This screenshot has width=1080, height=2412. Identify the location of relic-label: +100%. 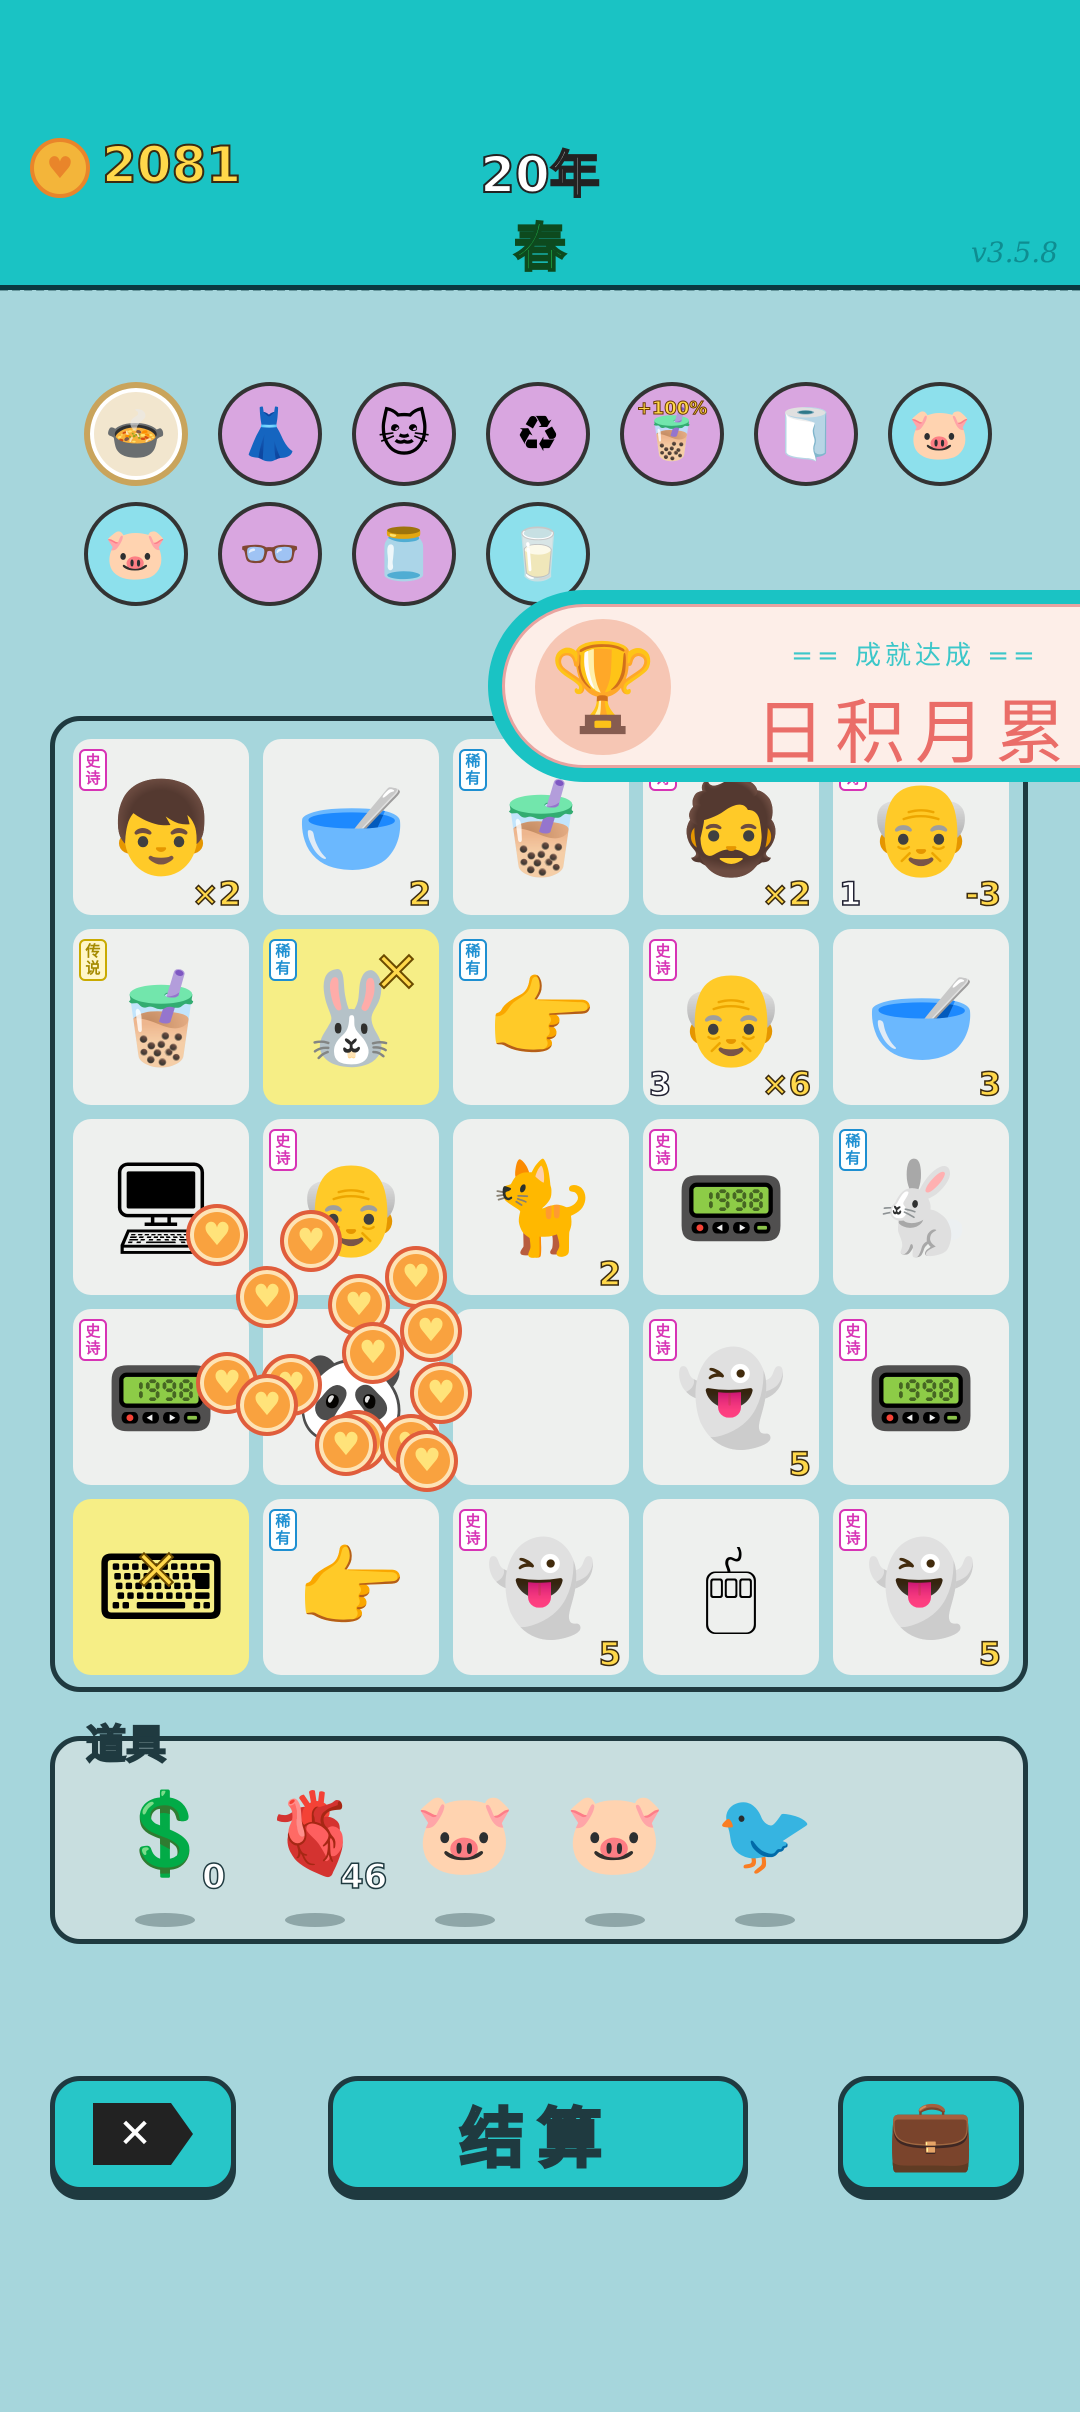
(672, 409).